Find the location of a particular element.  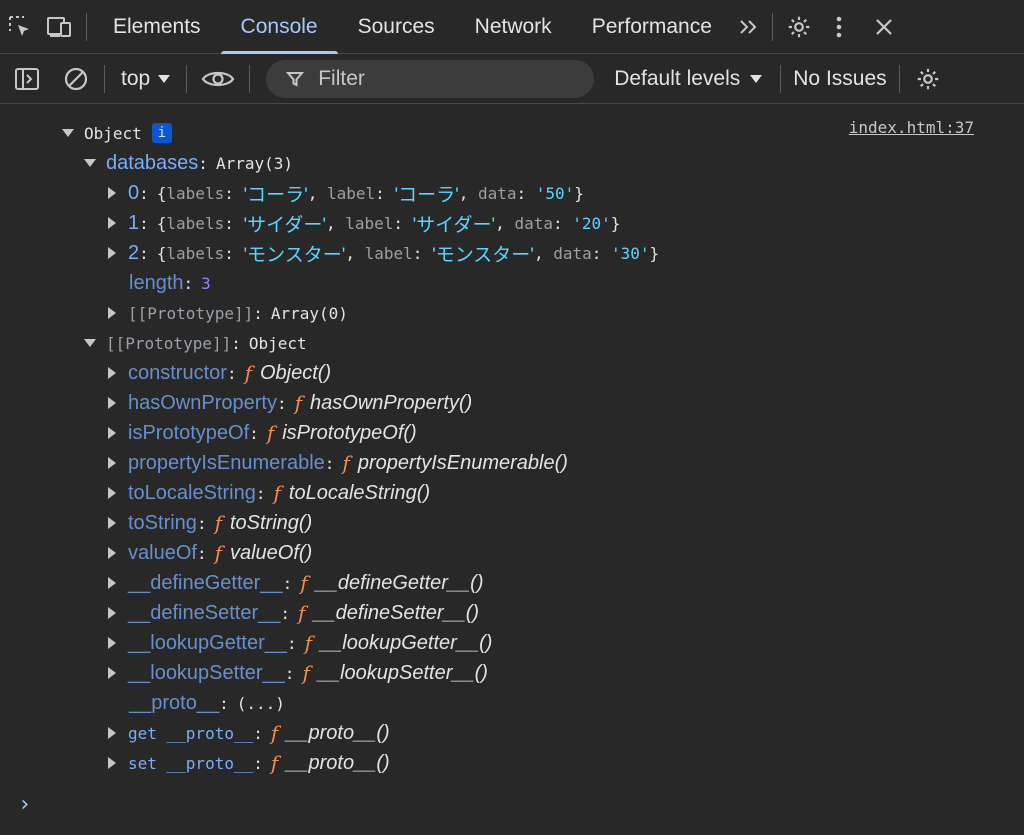

proto-row: __proto__: (...) is located at coordinates (207, 703).